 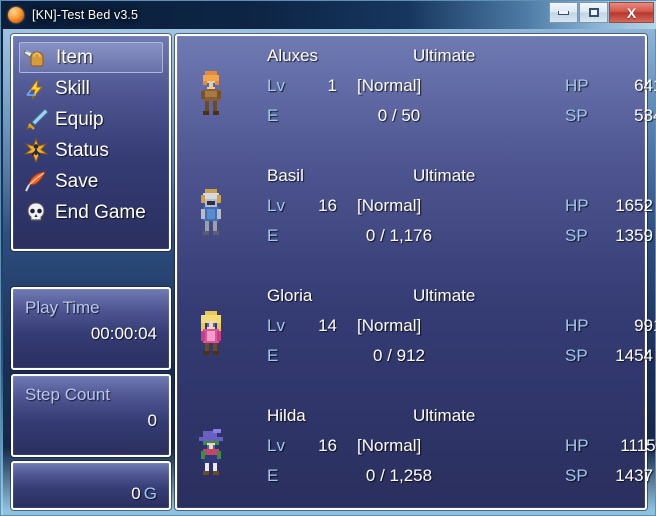 What do you see at coordinates (36, 213) in the screenshot?
I see `skull-icon` at bounding box center [36, 213].